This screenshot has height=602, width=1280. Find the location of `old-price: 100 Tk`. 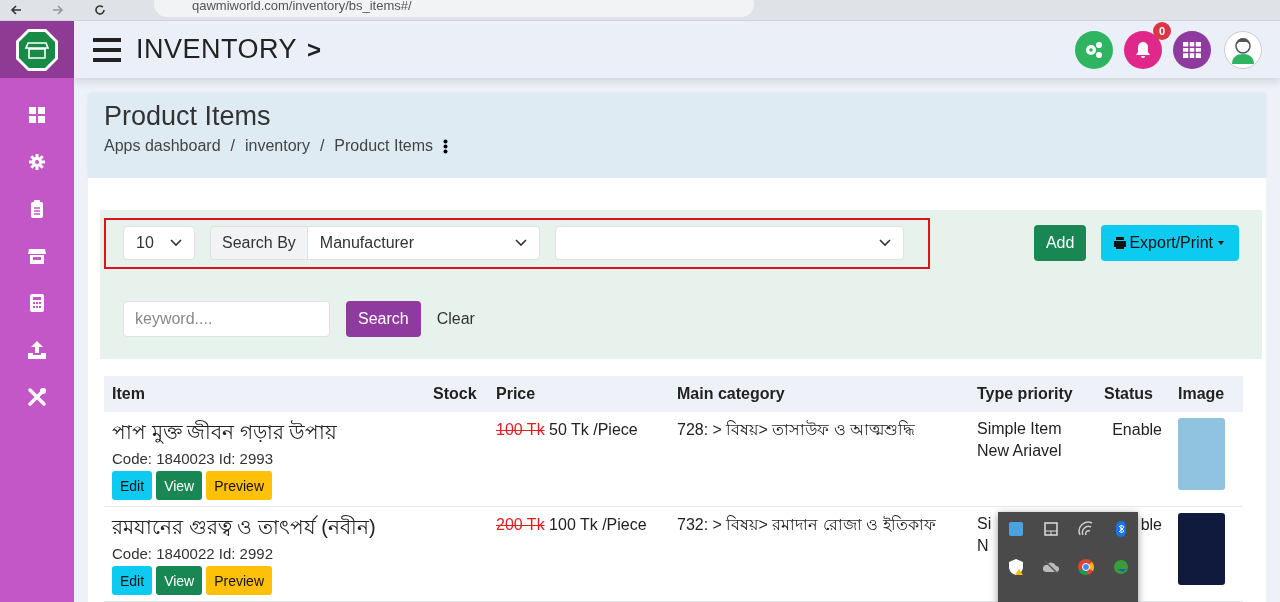

old-price: 100 Tk is located at coordinates (520, 429).